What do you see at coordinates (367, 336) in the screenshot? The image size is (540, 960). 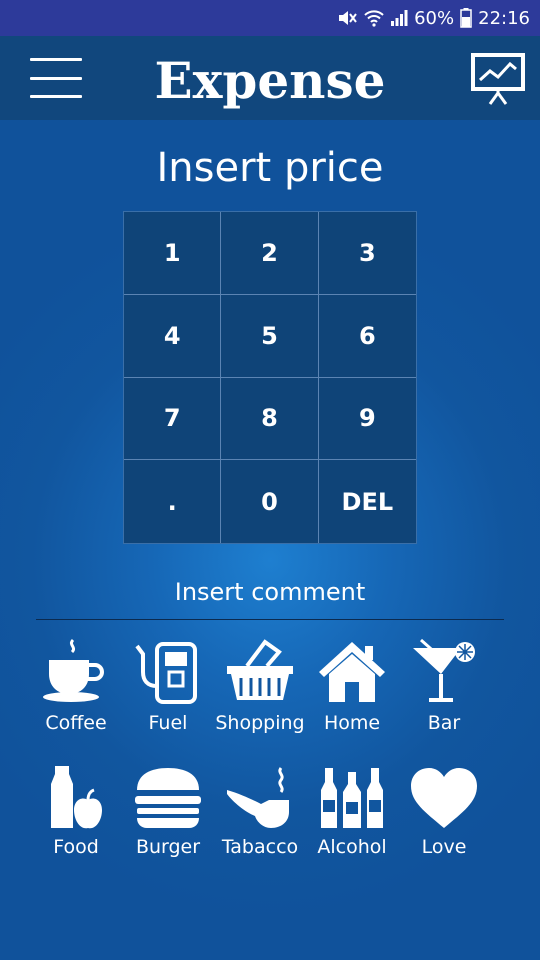 I see `key-6: 6` at bounding box center [367, 336].